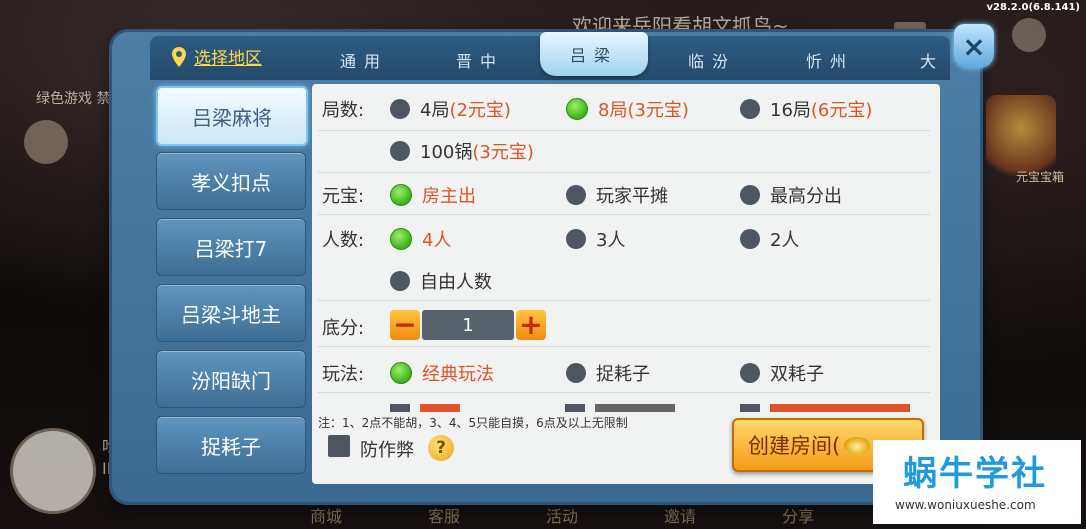 The width and height of the screenshot is (1086, 529). Describe the element at coordinates (387, 450) in the screenshot. I see `anti-cheat-label: 防作弊` at that location.